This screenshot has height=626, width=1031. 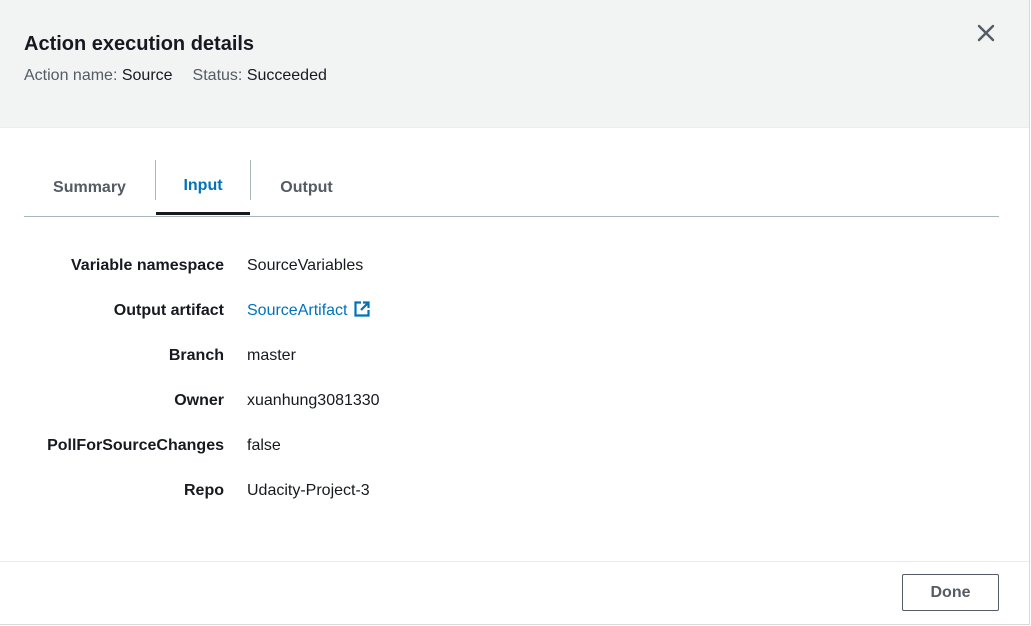 What do you see at coordinates (308, 490) in the screenshot?
I see `detail-value: Udacity-Project-3` at bounding box center [308, 490].